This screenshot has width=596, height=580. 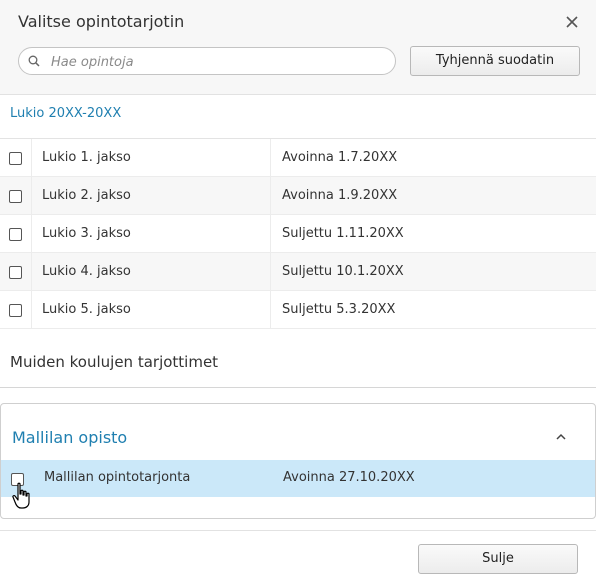 What do you see at coordinates (340, 195) in the screenshot?
I see `row-status: Avoinna 1.9.20XX` at bounding box center [340, 195].